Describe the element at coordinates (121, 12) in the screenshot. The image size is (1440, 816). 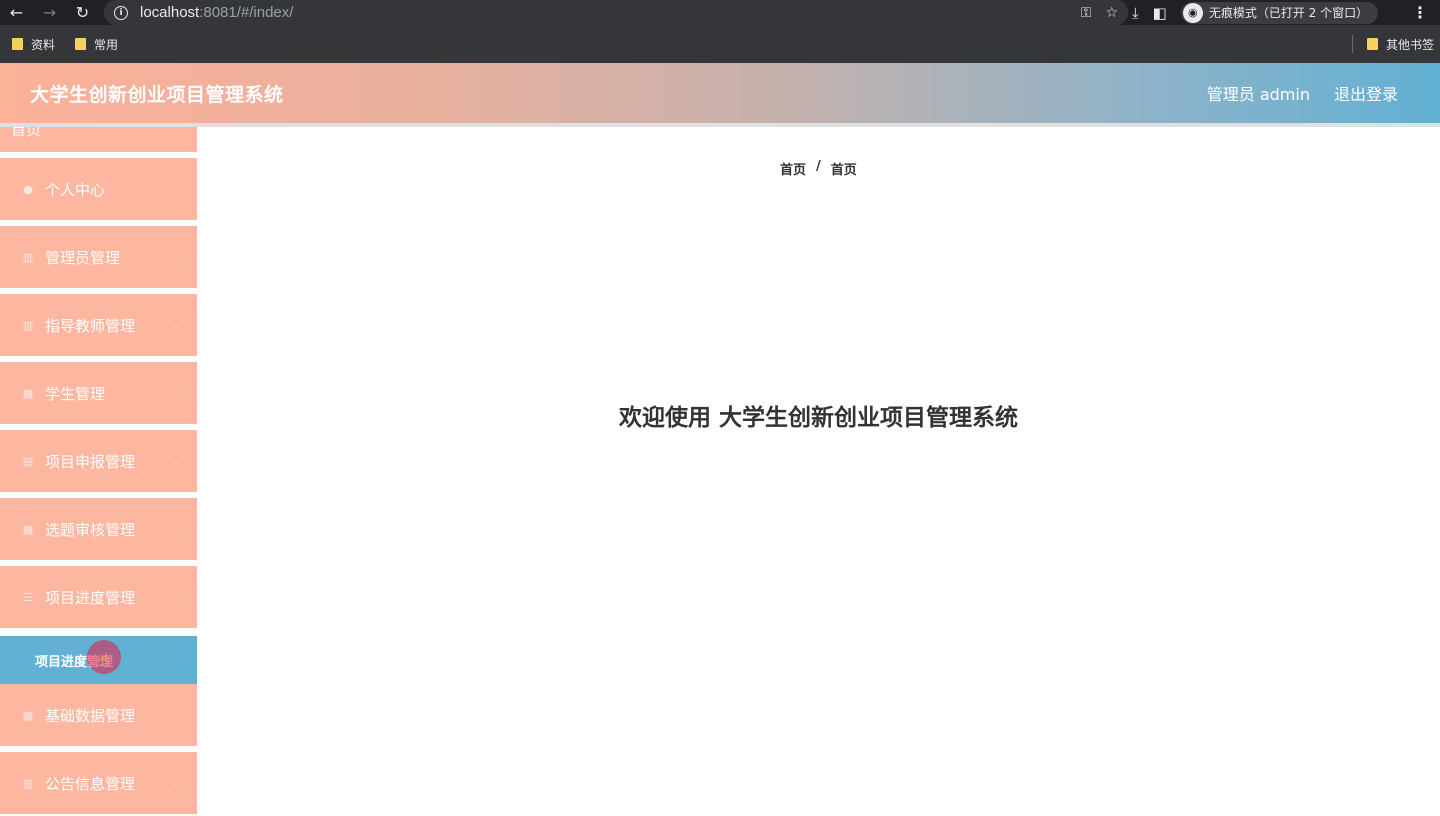
I see `site-info-icon: i` at that location.